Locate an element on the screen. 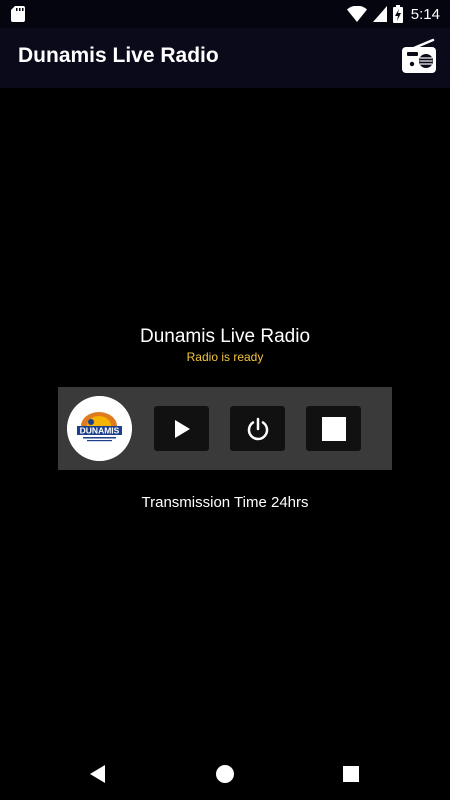  battery-charging-icon is located at coordinates (397, 14).